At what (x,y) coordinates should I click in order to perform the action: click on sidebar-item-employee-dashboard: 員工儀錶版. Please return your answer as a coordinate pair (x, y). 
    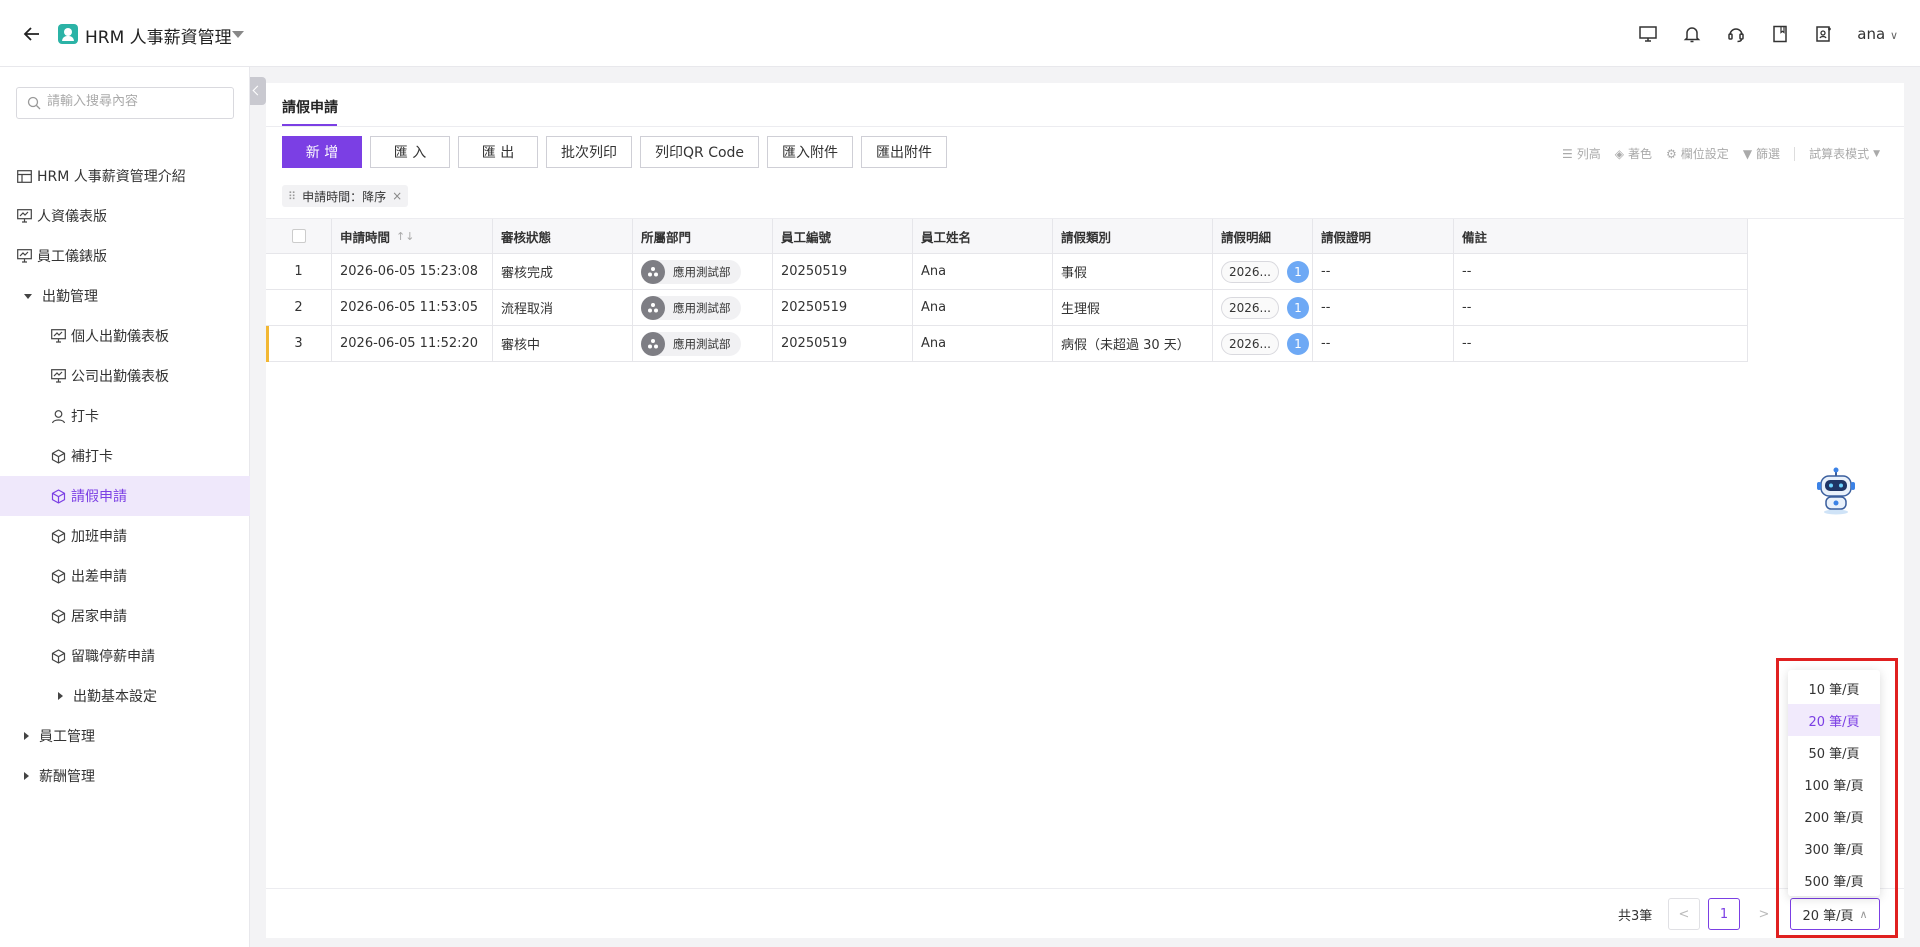
    Looking at the image, I should click on (125, 256).